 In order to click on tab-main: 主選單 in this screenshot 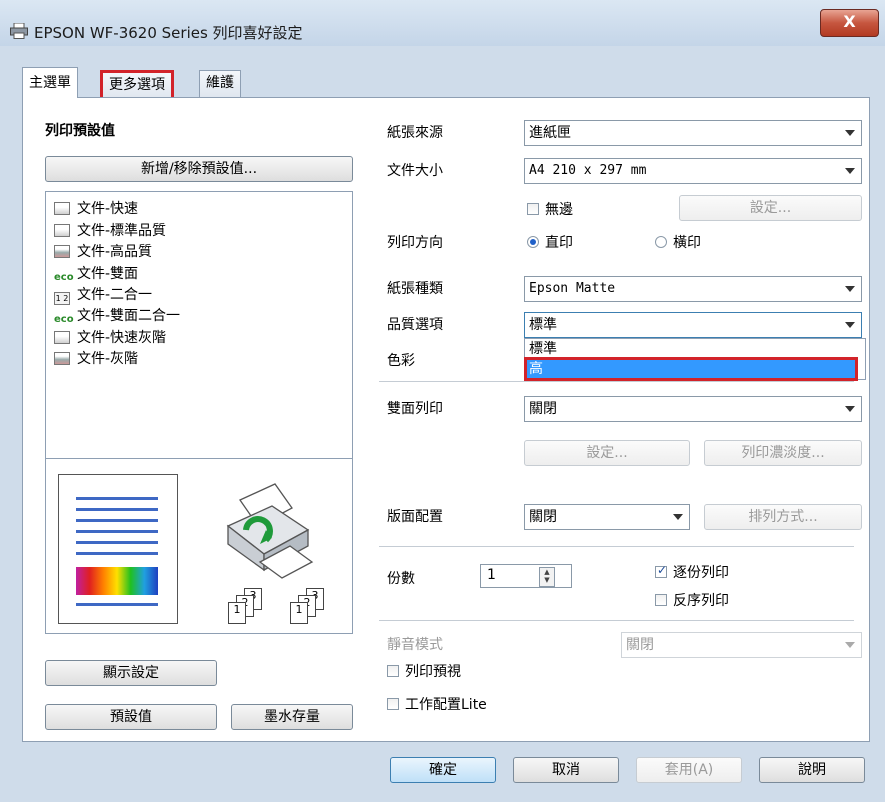, I will do `click(50, 82)`.